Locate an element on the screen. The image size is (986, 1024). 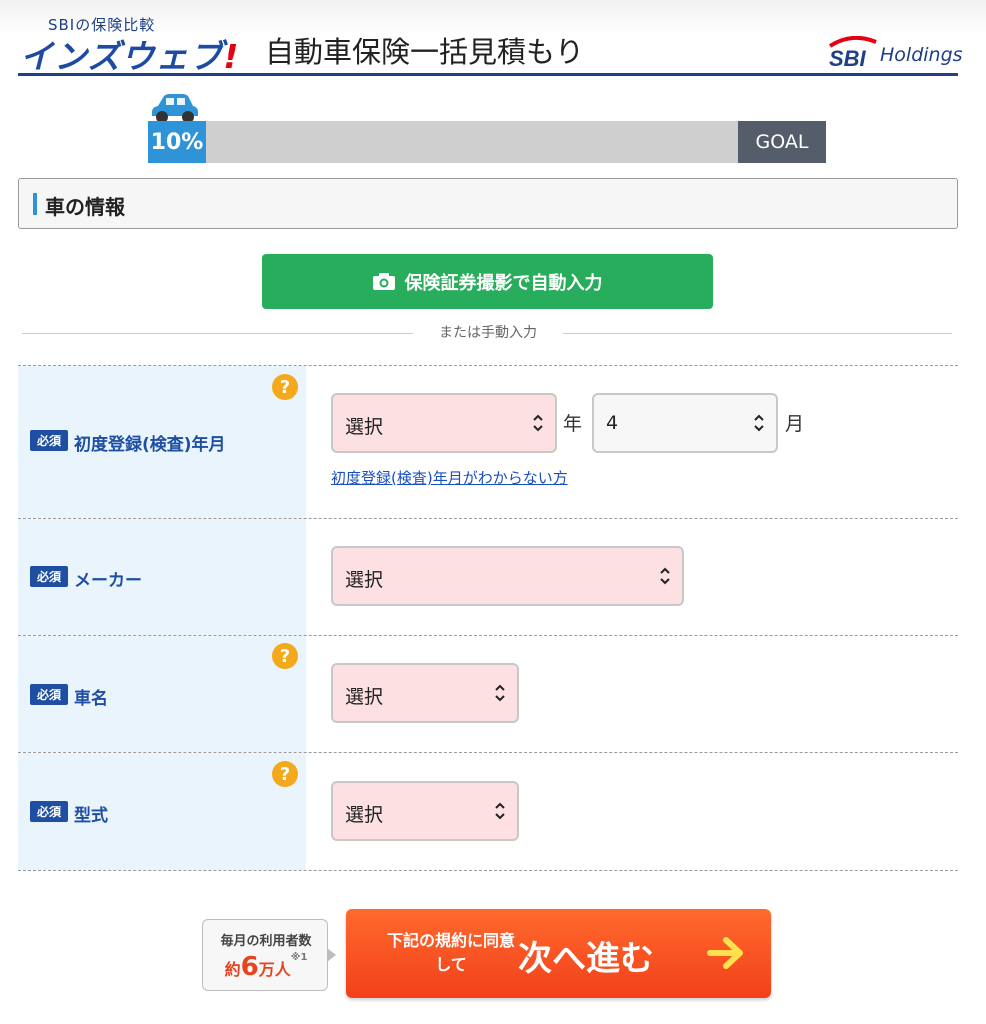
row-label: 車名 is located at coordinates (91, 699).